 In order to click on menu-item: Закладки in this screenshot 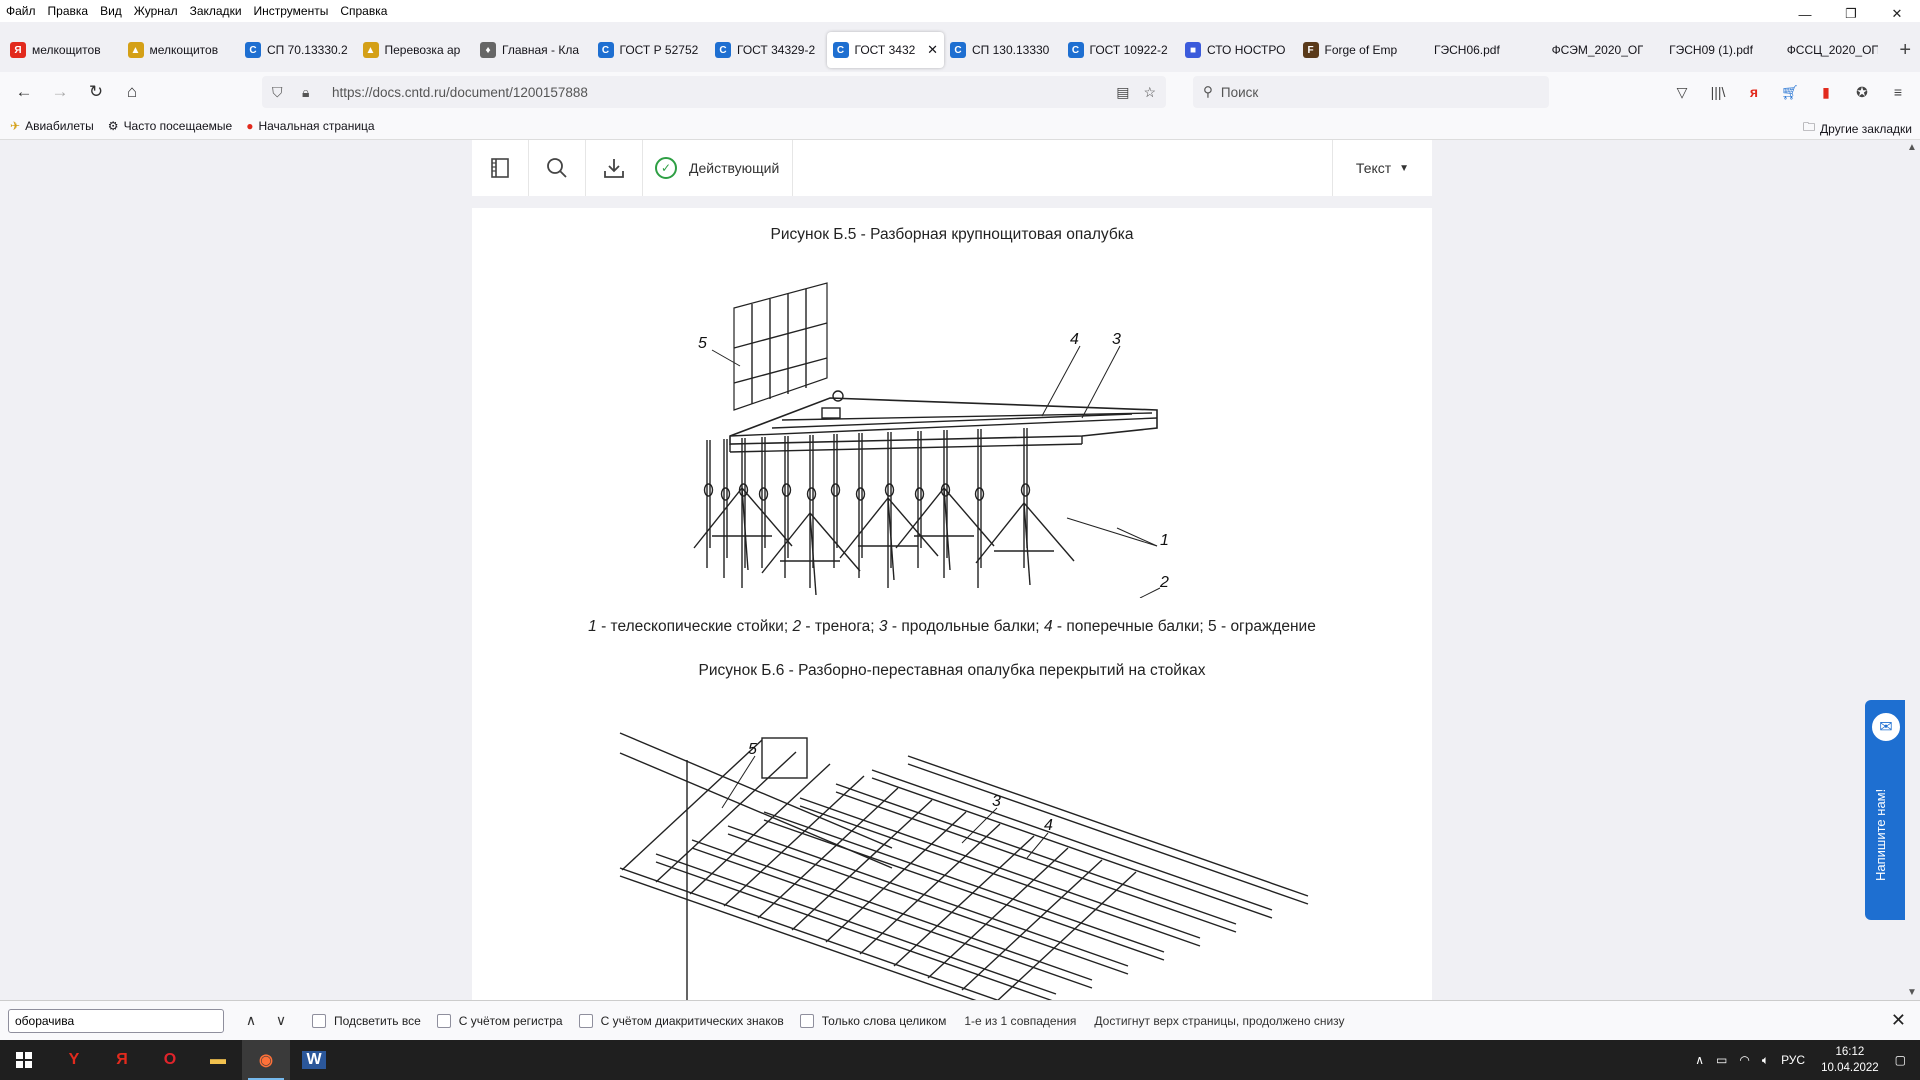, I will do `click(216, 11)`.